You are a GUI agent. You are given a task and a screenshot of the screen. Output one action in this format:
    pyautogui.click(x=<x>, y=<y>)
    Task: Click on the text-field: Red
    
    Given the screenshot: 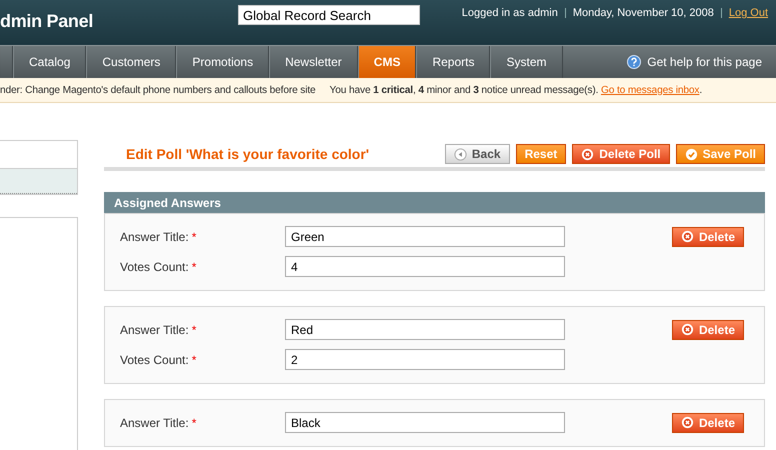 What is the action you would take?
    pyautogui.click(x=425, y=329)
    